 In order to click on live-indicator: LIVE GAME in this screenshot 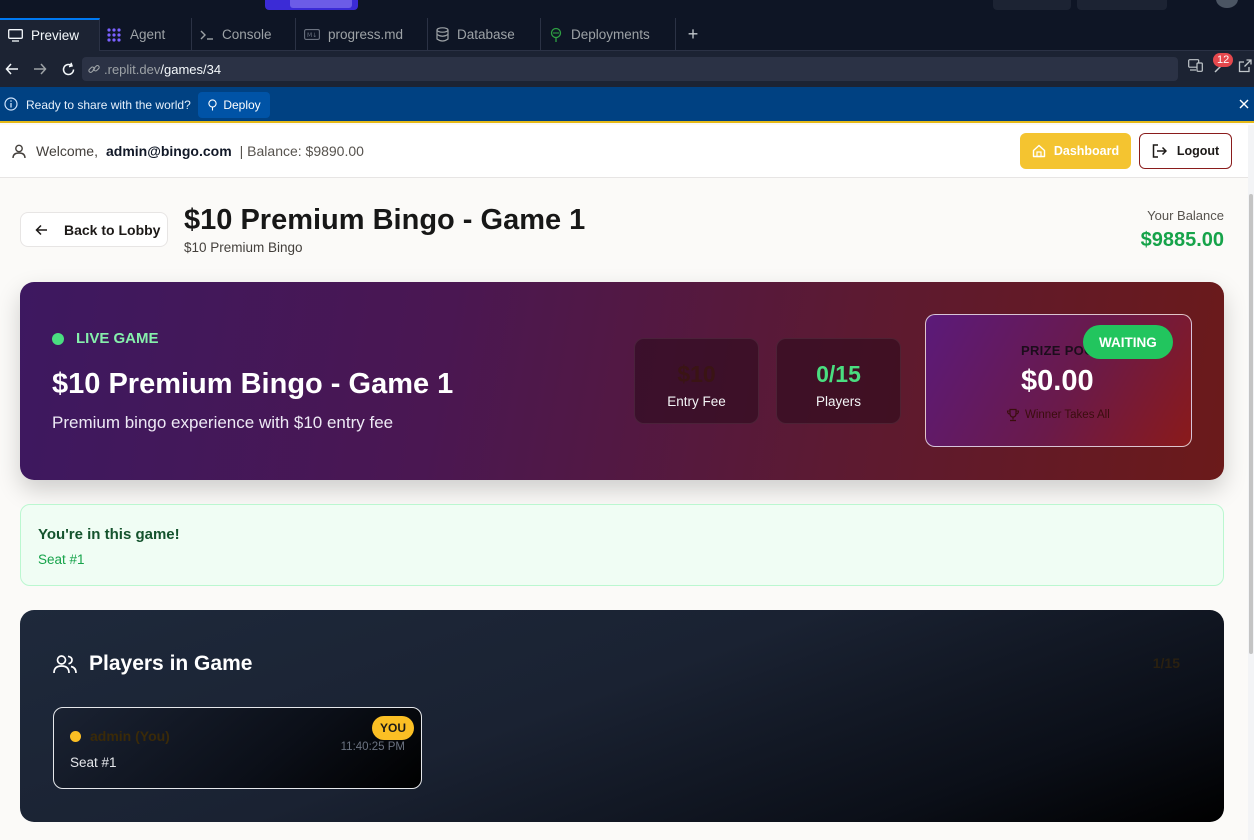, I will do `click(105, 338)`.